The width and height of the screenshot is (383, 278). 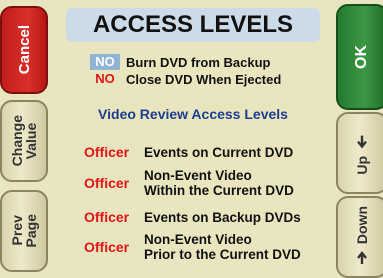 I want to click on access-item-label: Non-Event Video Prior to the Current DVD, so click(x=217, y=247).